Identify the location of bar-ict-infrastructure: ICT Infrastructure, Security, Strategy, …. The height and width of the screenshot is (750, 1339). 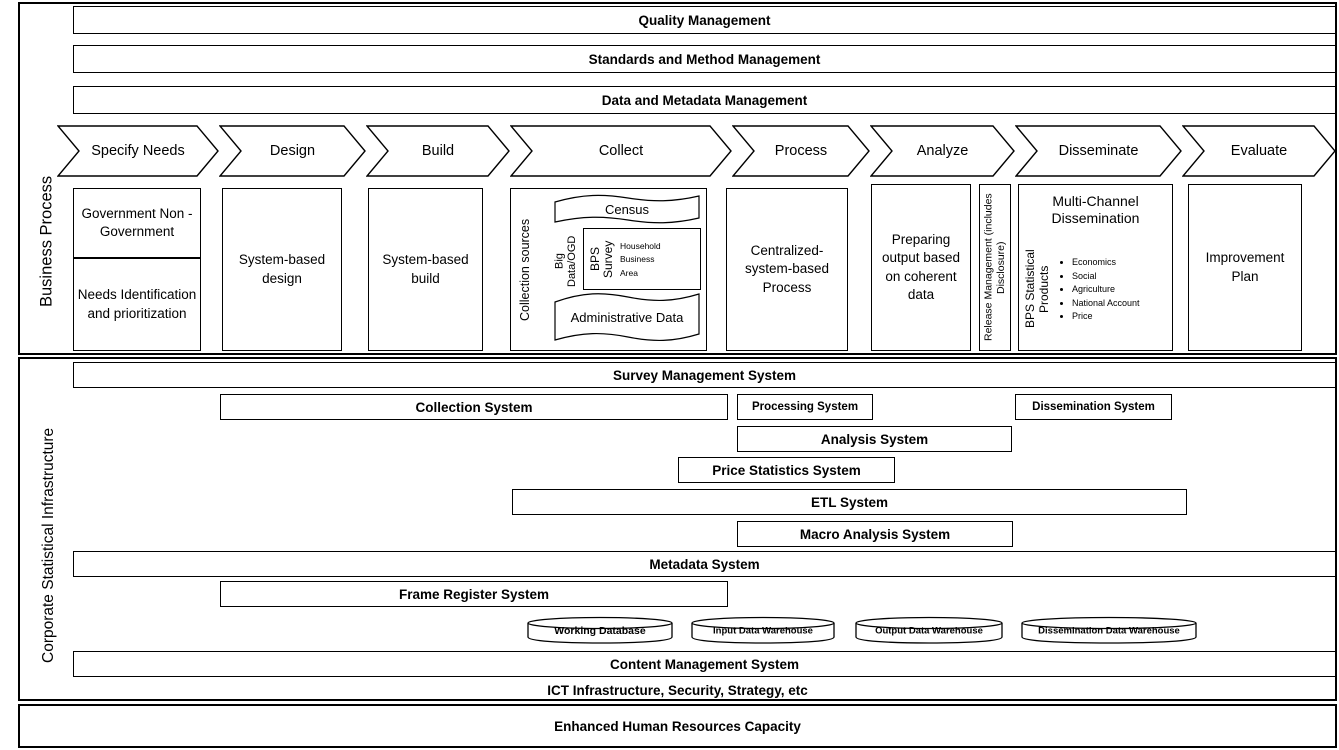
(677, 690).